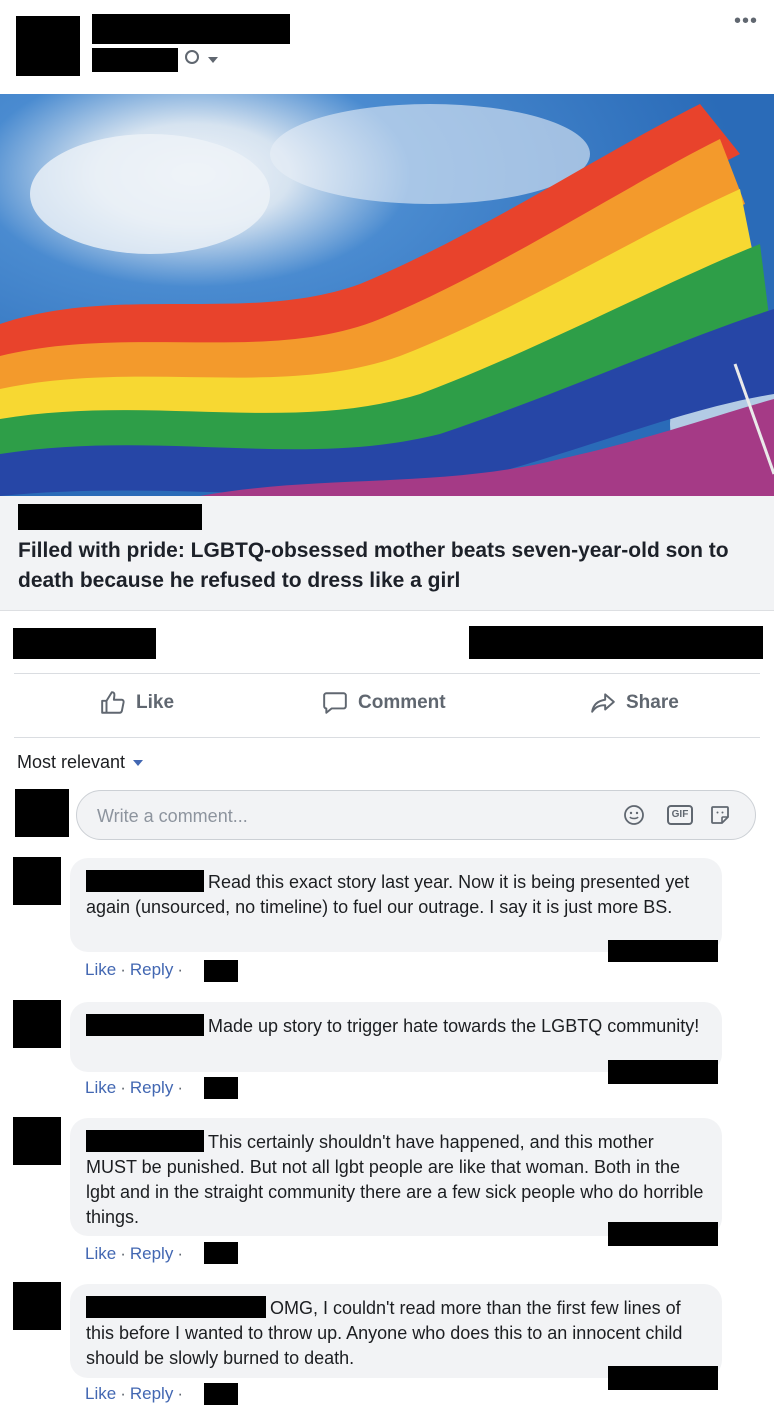  Describe the element at coordinates (155, 702) in the screenshot. I see `like-label: Like` at that location.